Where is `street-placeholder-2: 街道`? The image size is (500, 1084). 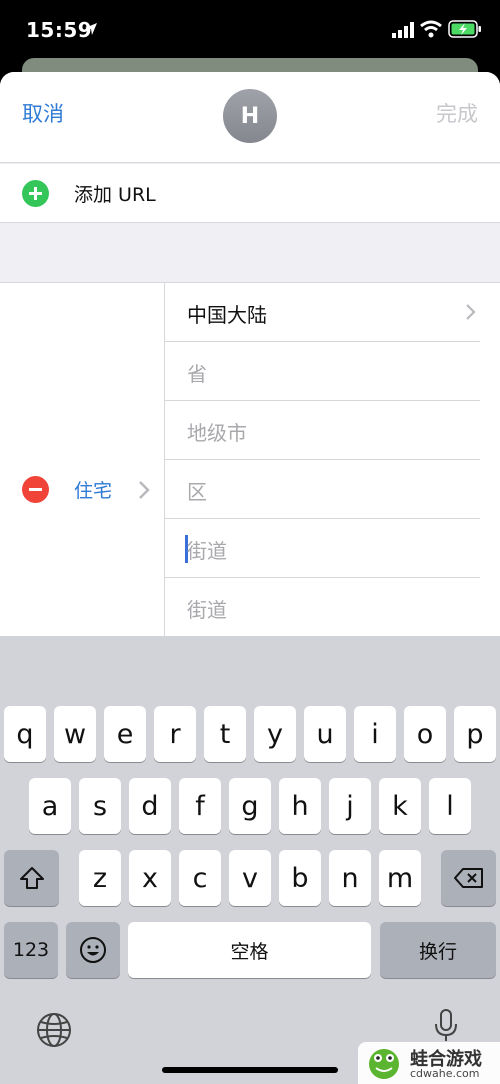 street-placeholder-2: 街道 is located at coordinates (207, 608).